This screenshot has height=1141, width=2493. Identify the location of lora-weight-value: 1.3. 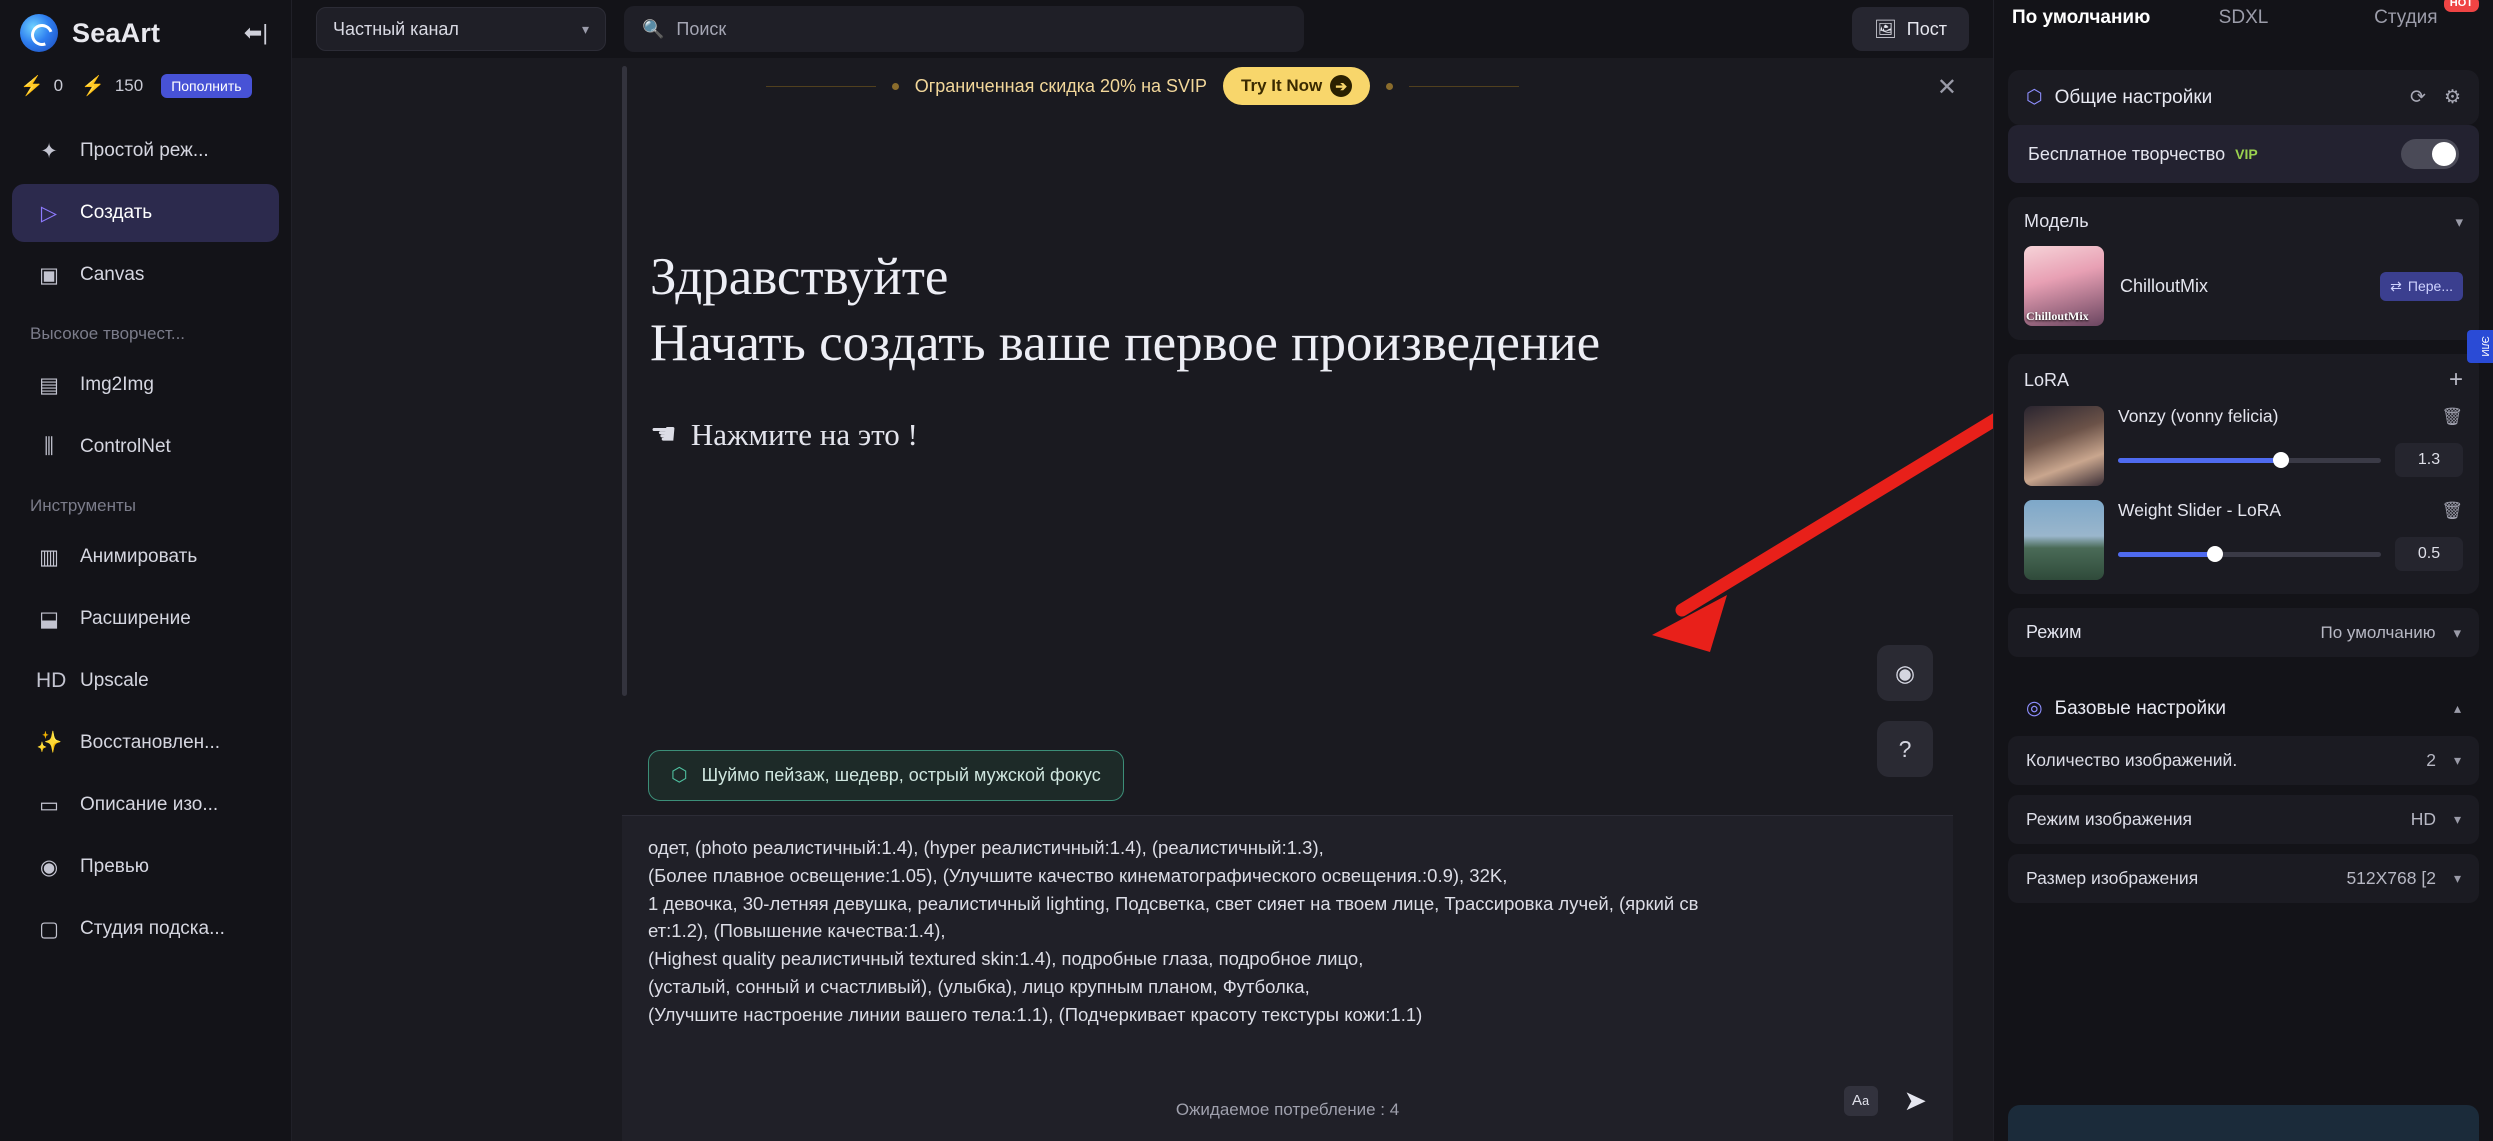
(2429, 460).